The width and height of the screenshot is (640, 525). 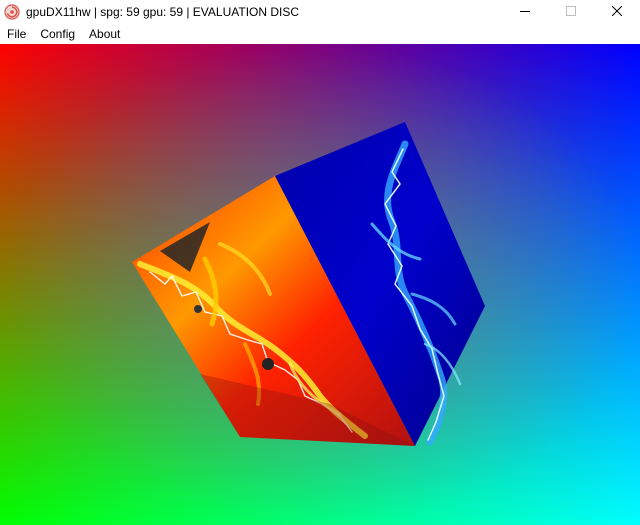 I want to click on emulator-disc-icon, so click(x=12, y=12).